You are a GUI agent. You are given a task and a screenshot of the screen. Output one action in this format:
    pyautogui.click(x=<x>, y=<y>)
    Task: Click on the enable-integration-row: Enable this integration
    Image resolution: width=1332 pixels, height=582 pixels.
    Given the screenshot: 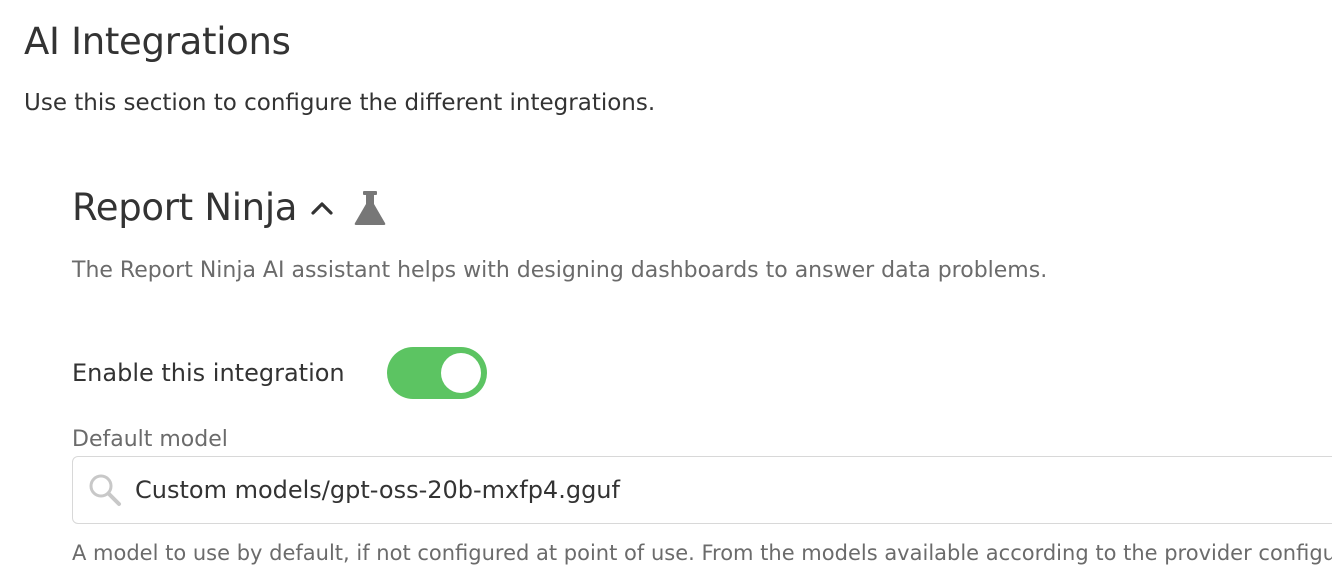 What is the action you would take?
    pyautogui.click(x=279, y=373)
    